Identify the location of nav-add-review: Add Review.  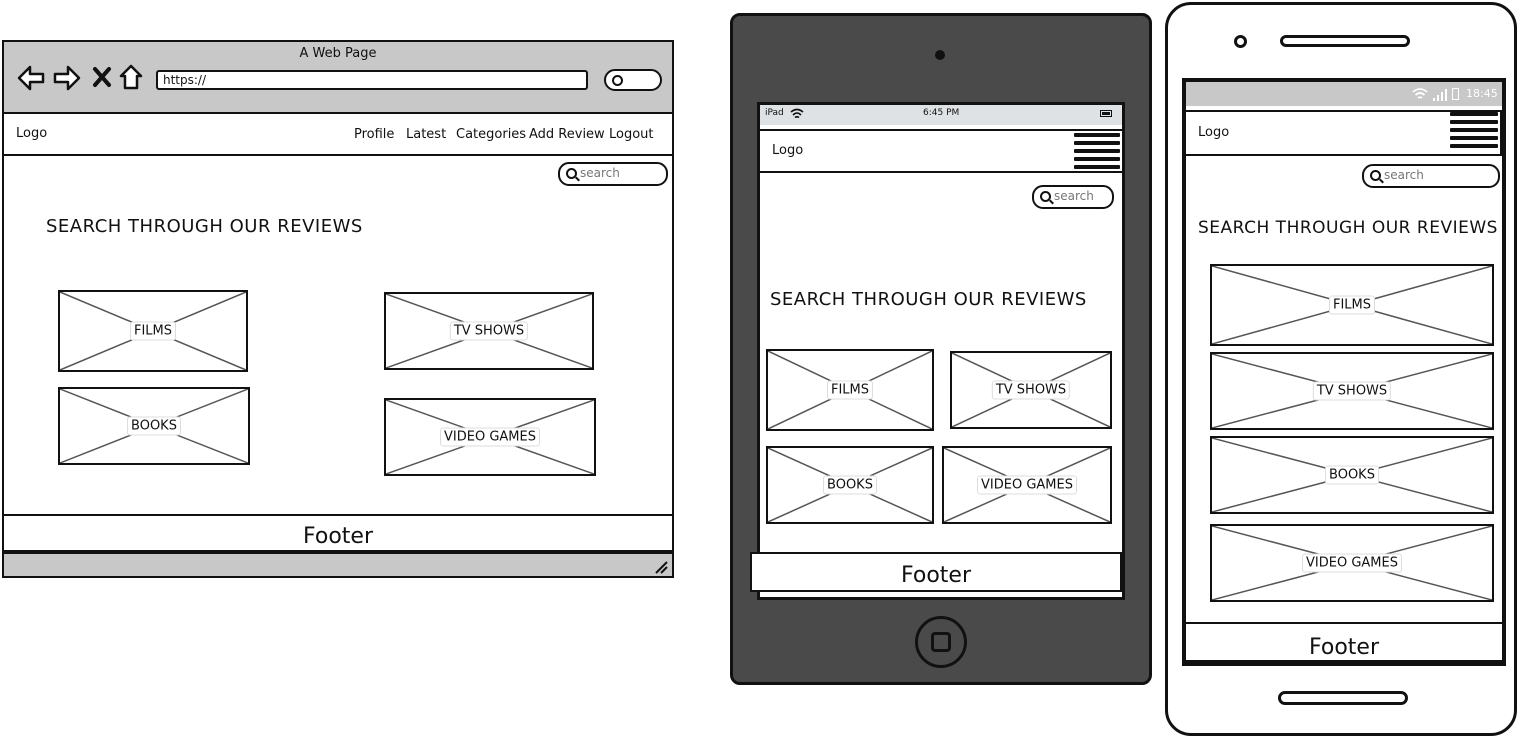
(567, 134).